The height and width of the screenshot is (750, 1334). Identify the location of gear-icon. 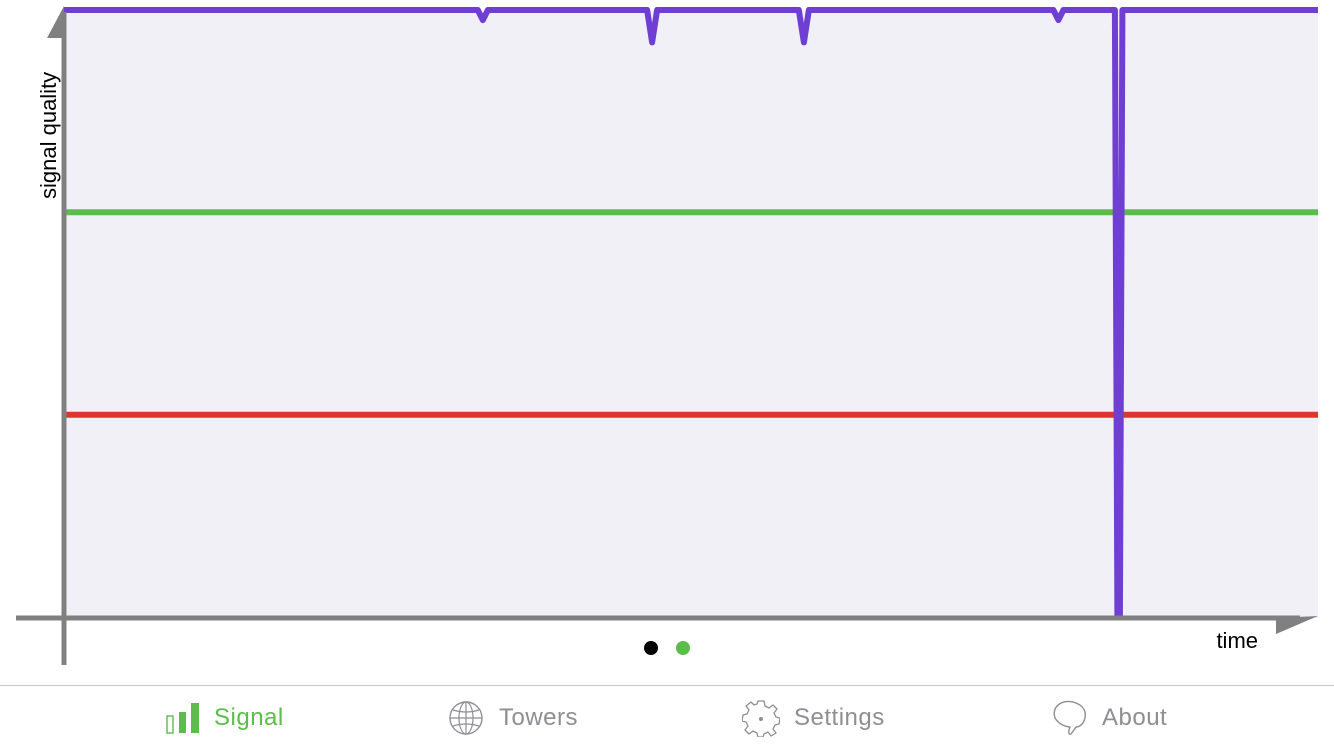
(761, 718).